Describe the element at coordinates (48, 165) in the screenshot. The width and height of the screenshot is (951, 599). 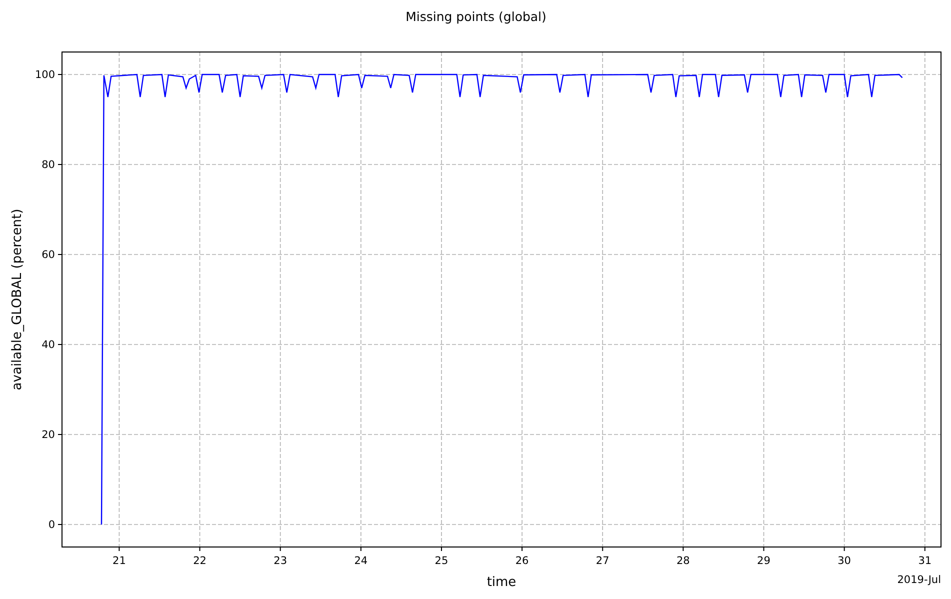
I see `y-tick-label: 80` at that location.